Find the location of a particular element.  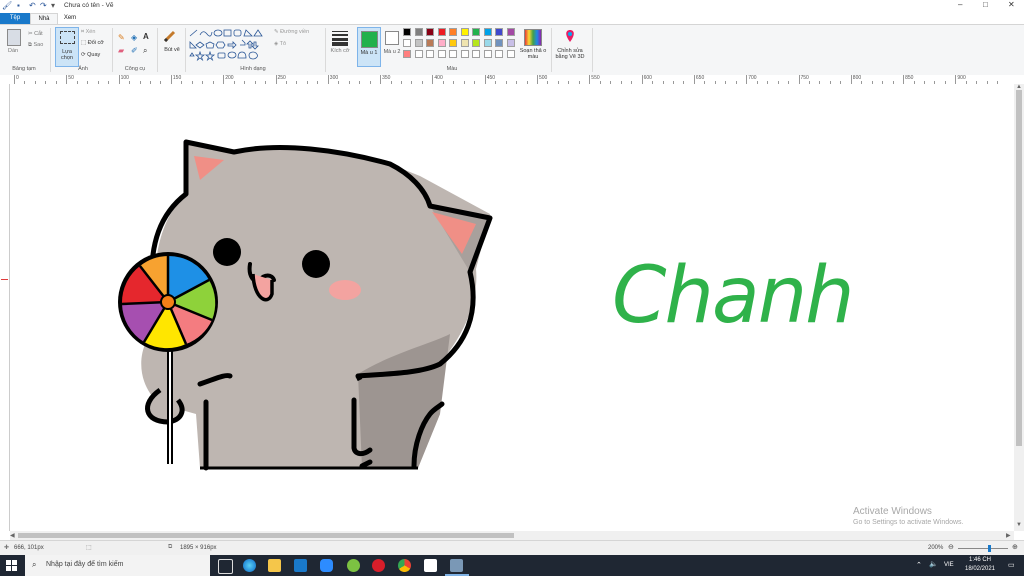

maximize-button: □ is located at coordinates (985, 4).